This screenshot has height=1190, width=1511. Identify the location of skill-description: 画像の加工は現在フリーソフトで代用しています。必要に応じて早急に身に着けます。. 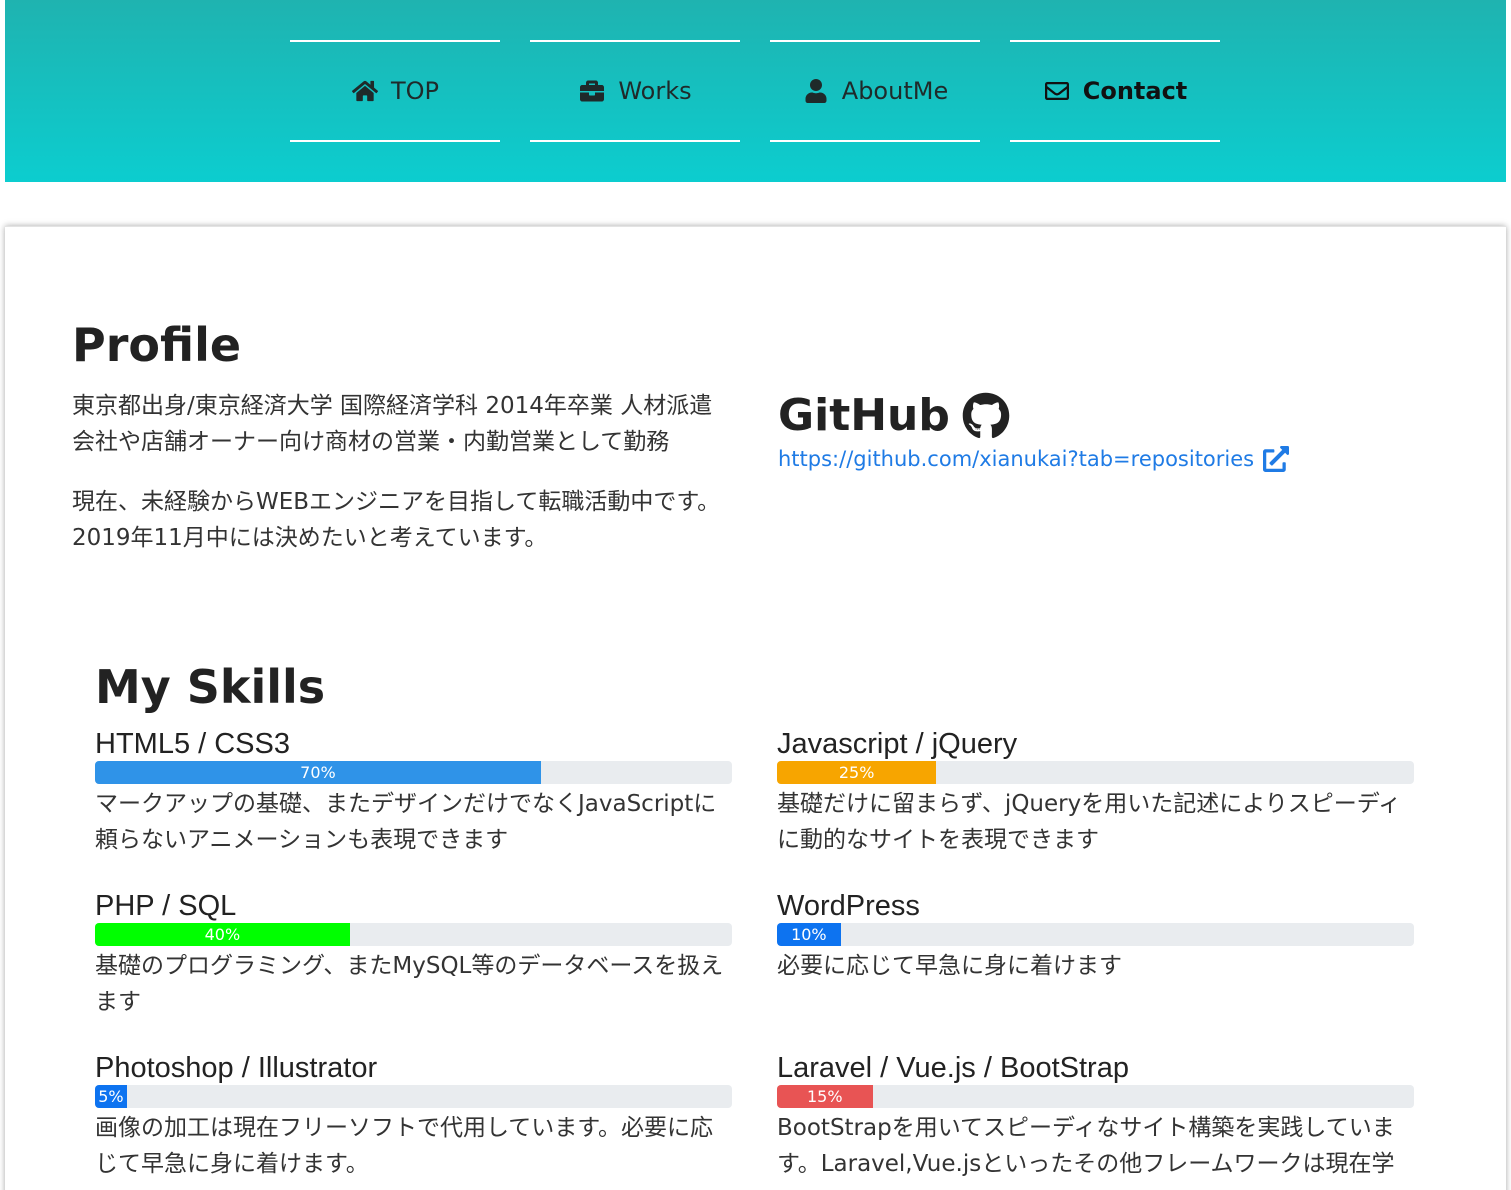
(404, 1146).